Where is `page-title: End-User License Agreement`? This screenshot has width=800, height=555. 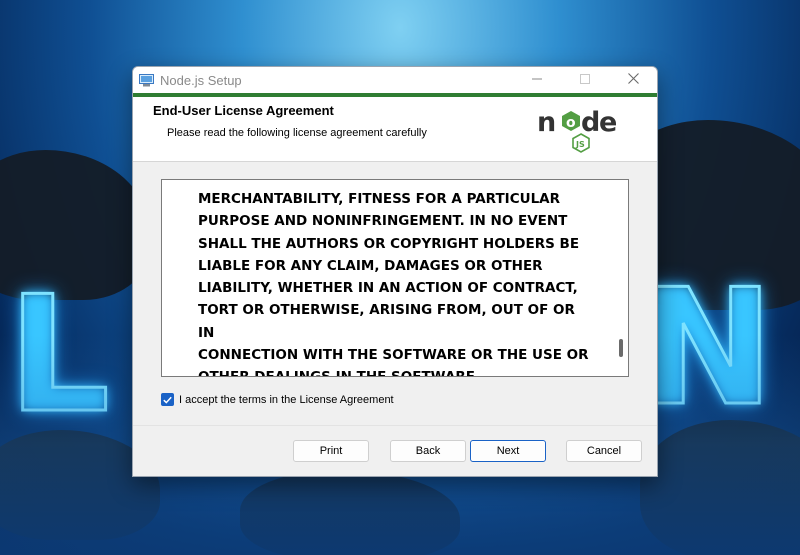
page-title: End-User License Agreement is located at coordinates (243, 110).